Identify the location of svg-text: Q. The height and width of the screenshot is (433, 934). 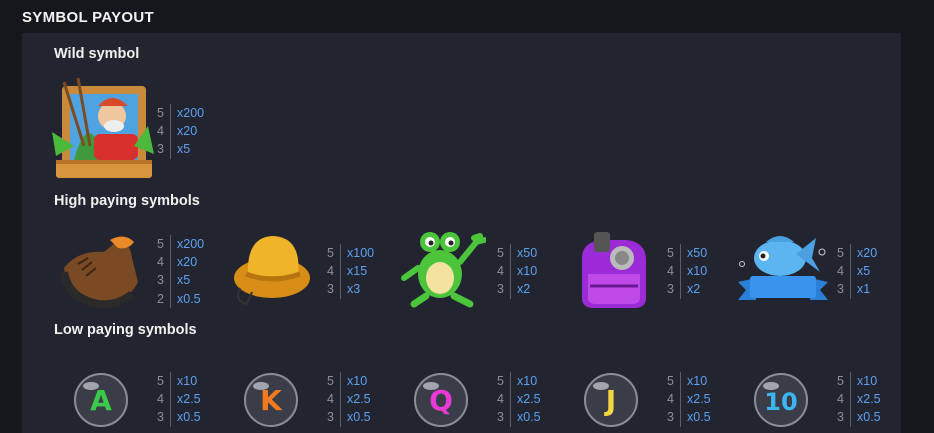
(441, 400).